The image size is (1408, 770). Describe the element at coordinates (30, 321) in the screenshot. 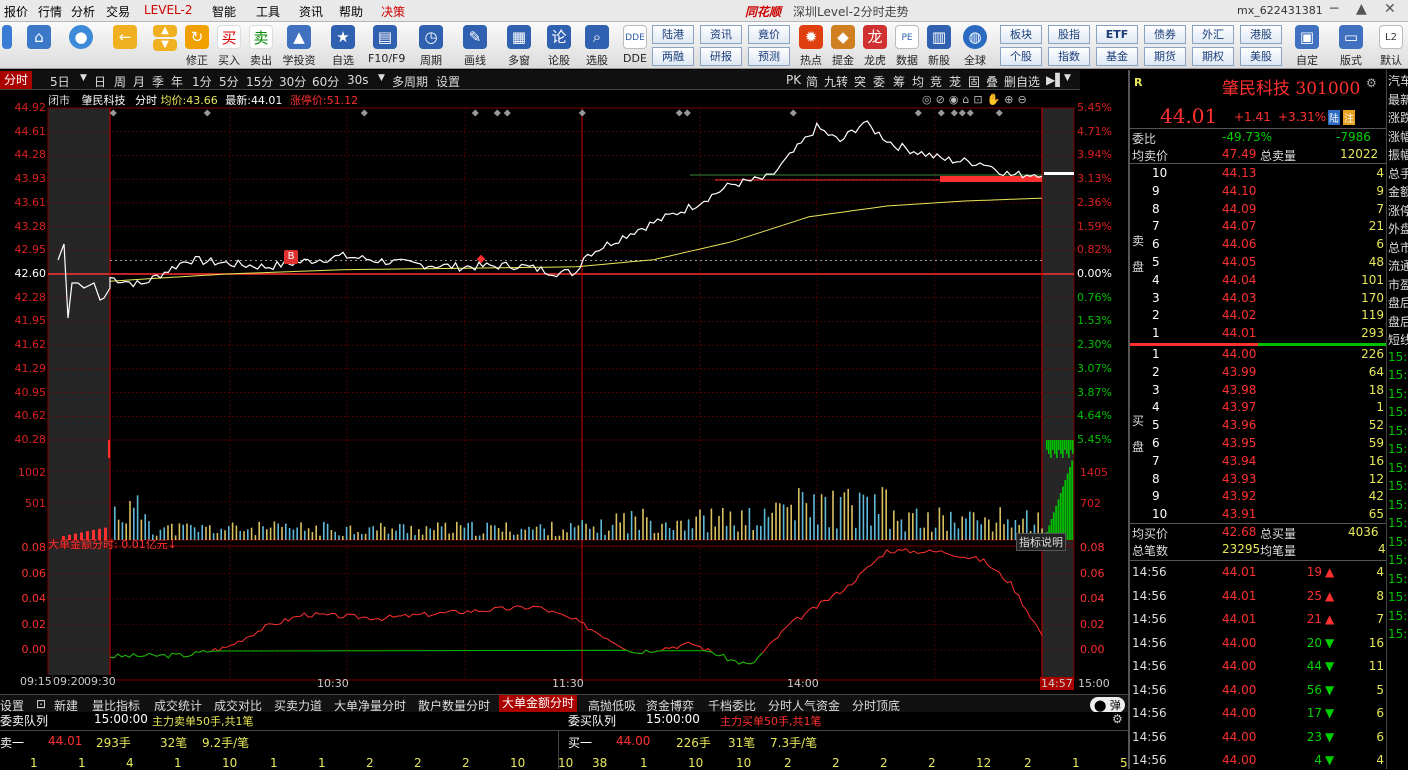

I see `price-tick-label: 41.95` at that location.